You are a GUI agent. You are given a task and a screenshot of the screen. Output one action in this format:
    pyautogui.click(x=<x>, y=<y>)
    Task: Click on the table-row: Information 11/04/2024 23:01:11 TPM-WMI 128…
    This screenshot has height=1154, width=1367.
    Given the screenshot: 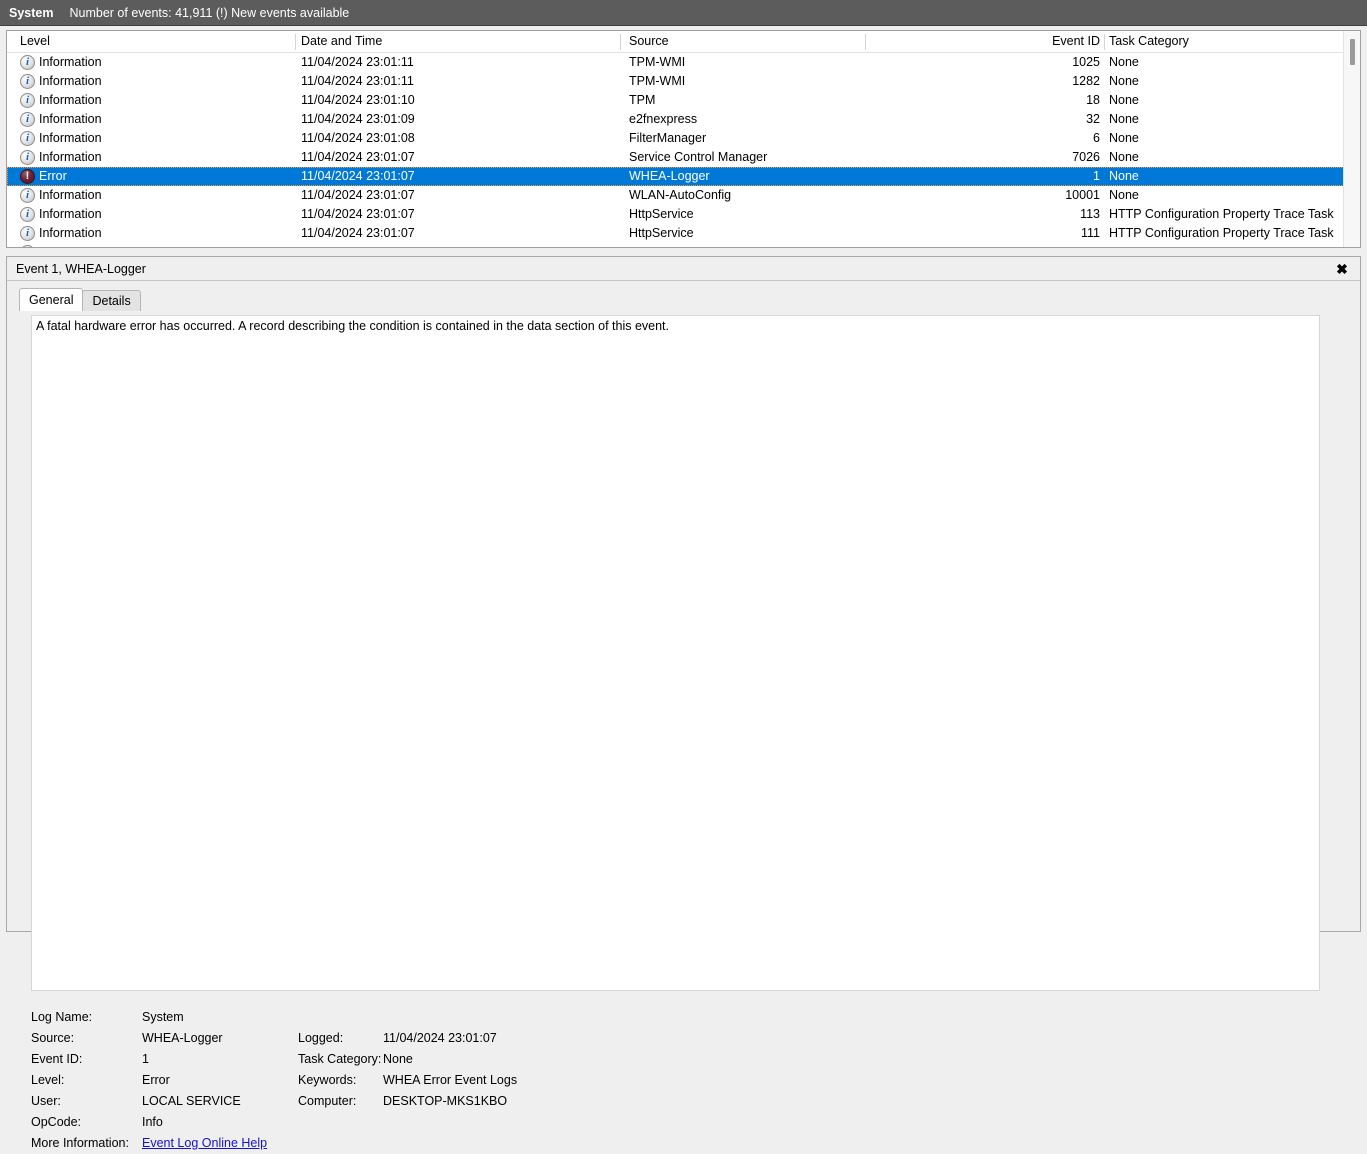 What is the action you would take?
    pyautogui.click(x=683, y=81)
    